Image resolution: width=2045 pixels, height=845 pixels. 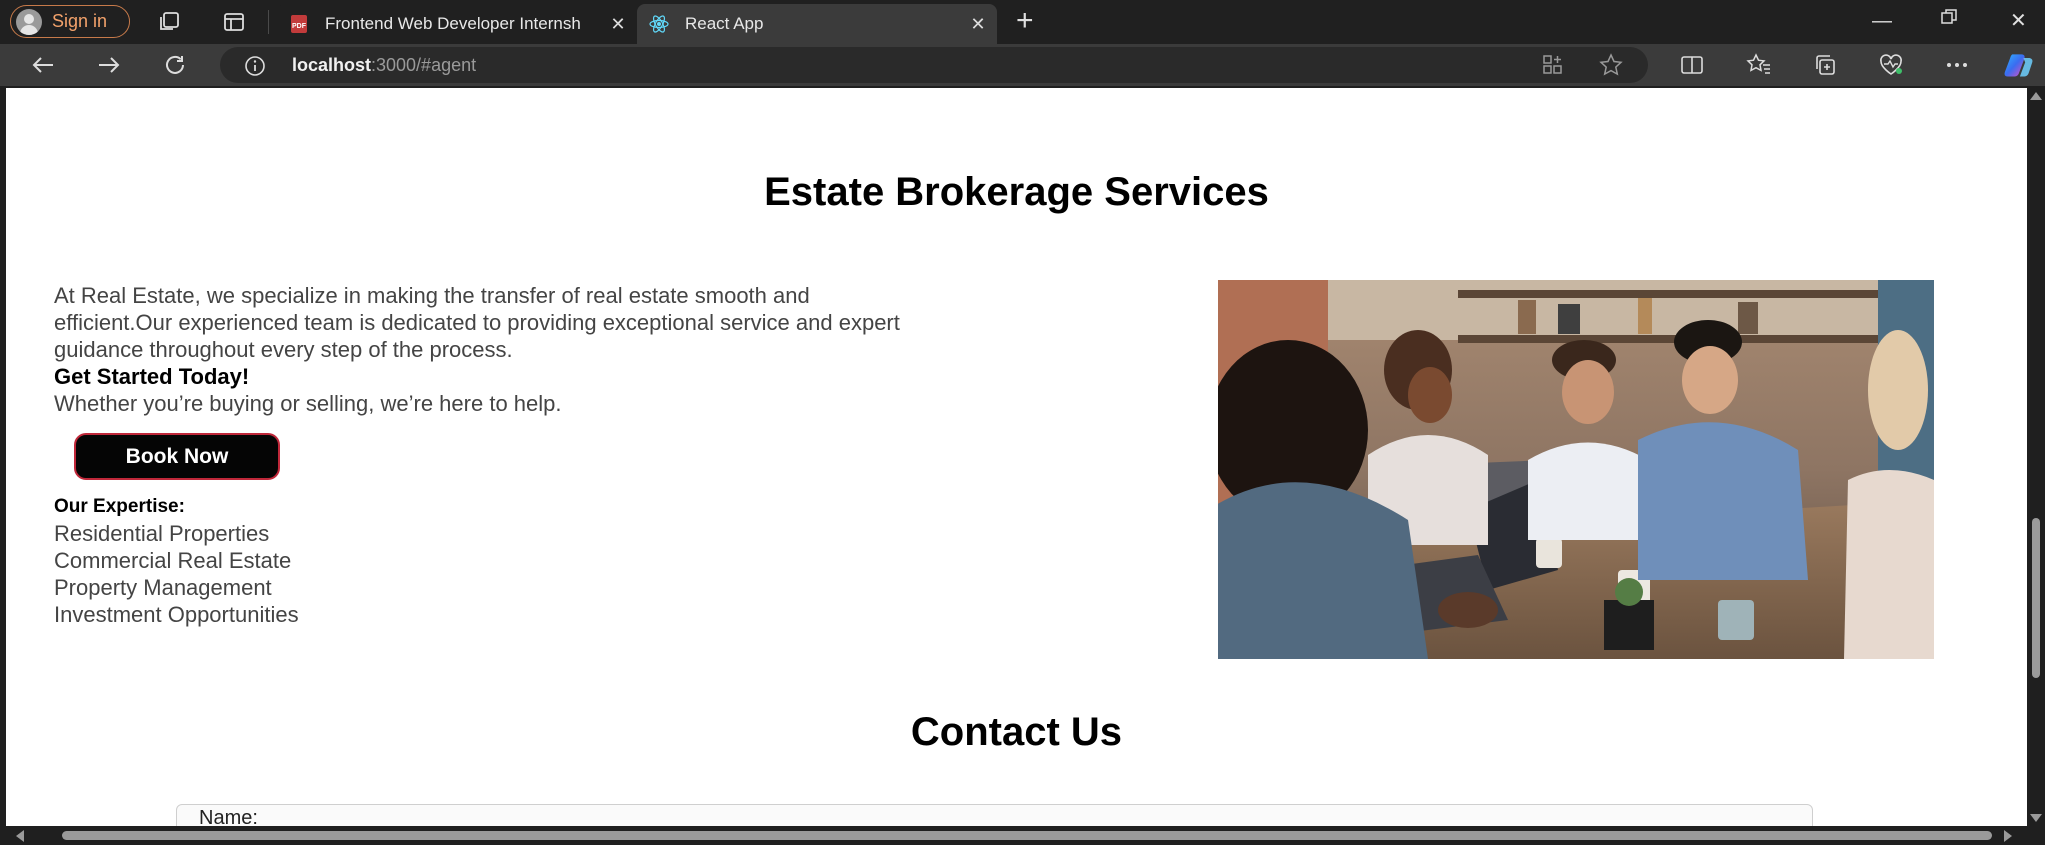 What do you see at coordinates (1759, 65) in the screenshot?
I see `favorites-icon` at bounding box center [1759, 65].